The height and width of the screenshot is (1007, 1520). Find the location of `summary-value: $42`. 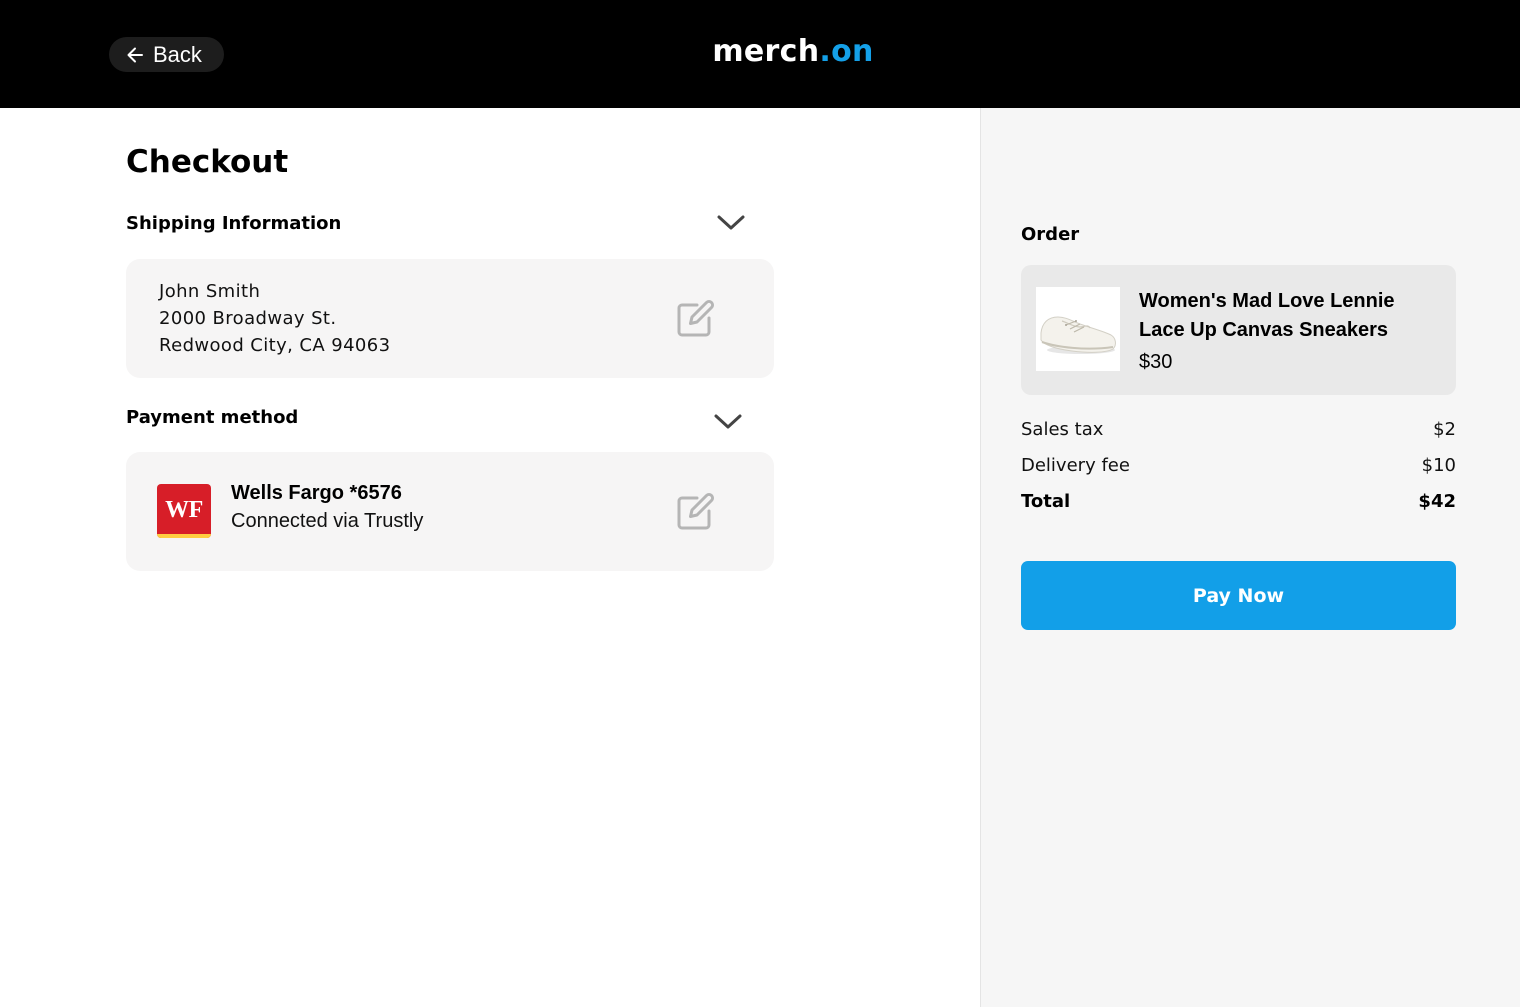

summary-value: $42 is located at coordinates (1437, 501).